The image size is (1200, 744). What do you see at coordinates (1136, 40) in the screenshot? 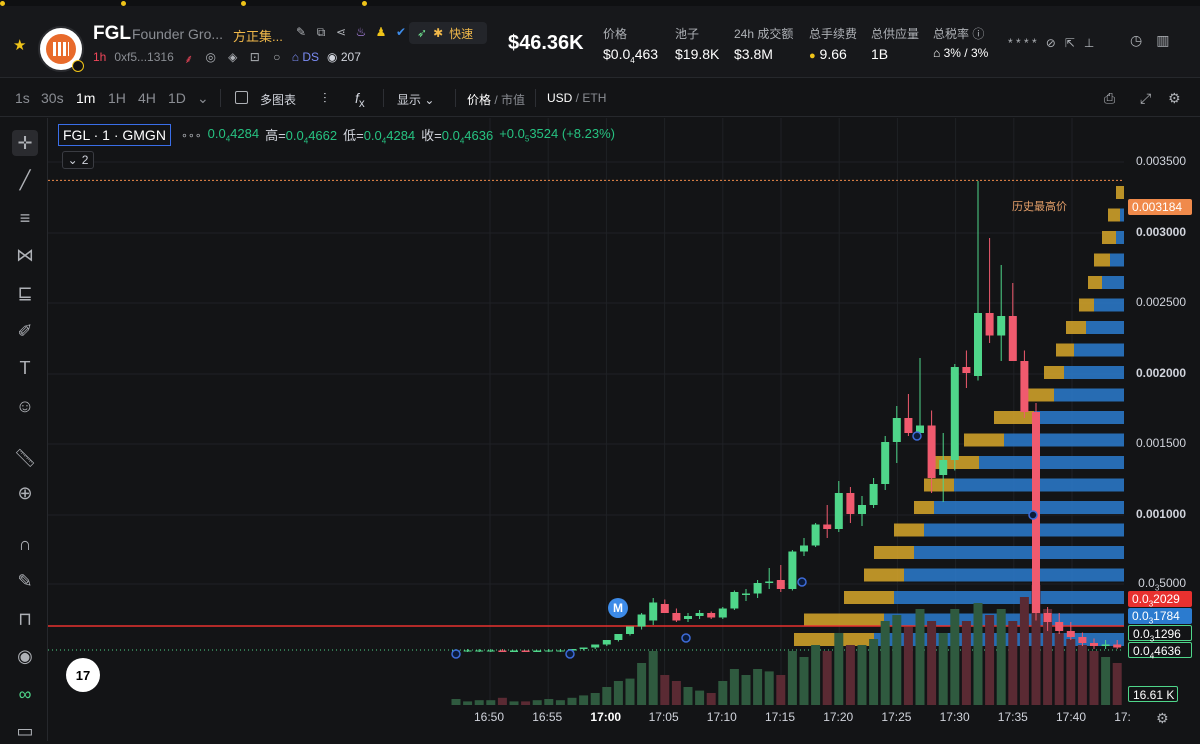
I see `alarm-icon: ◷` at bounding box center [1136, 40].